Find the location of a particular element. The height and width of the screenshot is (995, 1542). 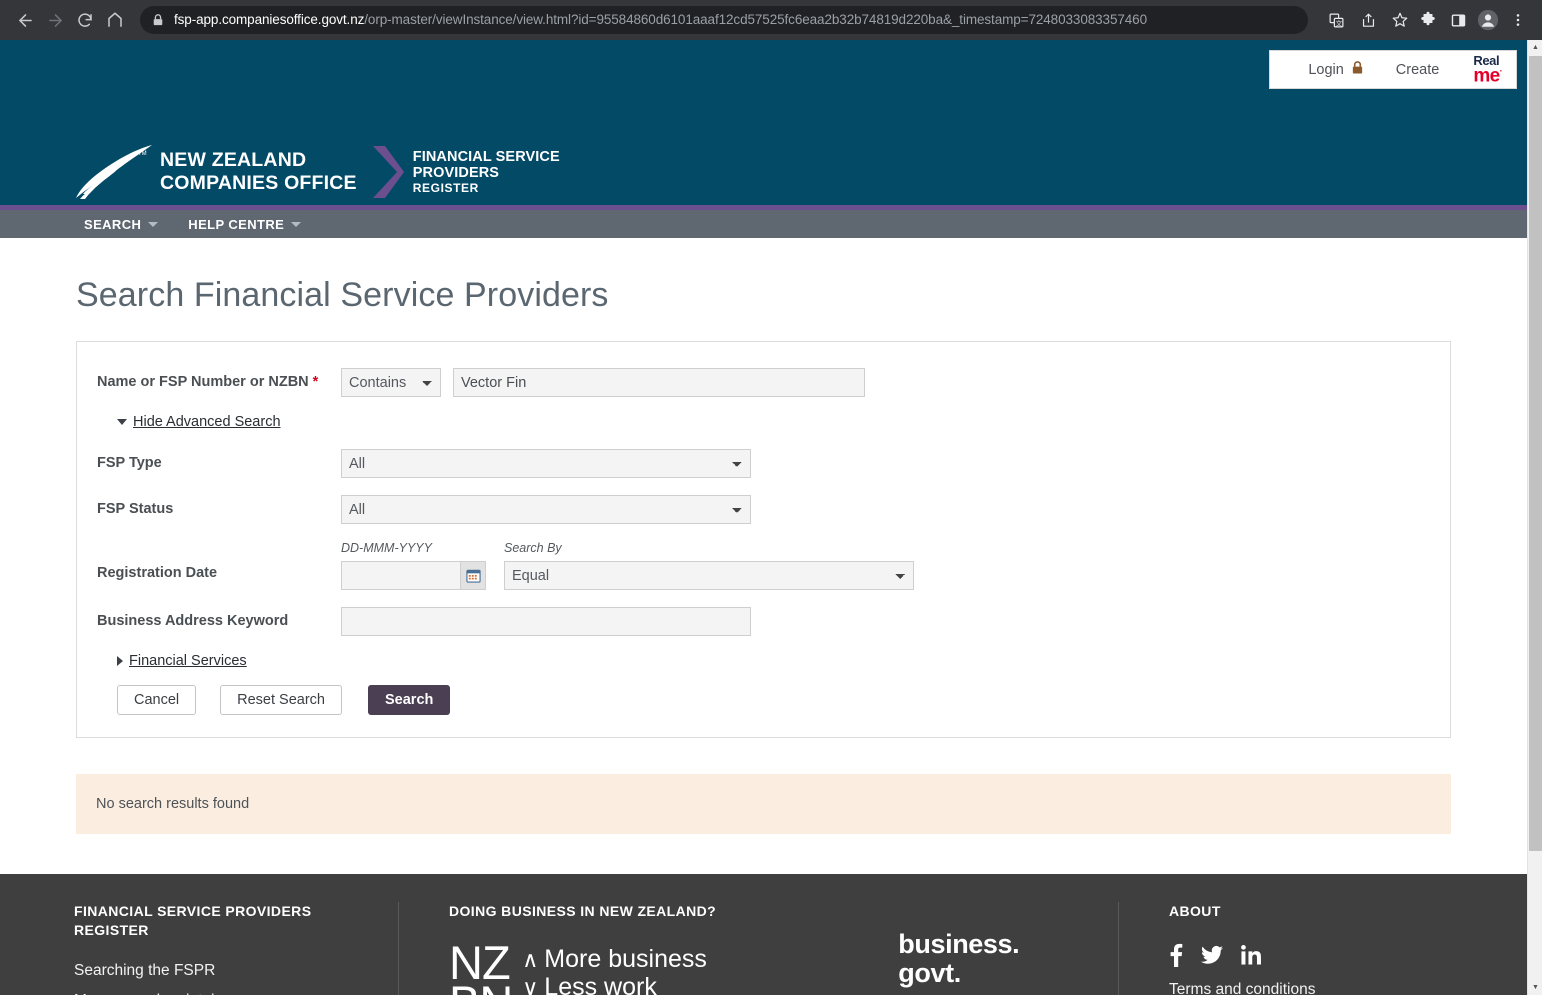

omnibox-actions: 文 is located at coordinates (1368, 20).